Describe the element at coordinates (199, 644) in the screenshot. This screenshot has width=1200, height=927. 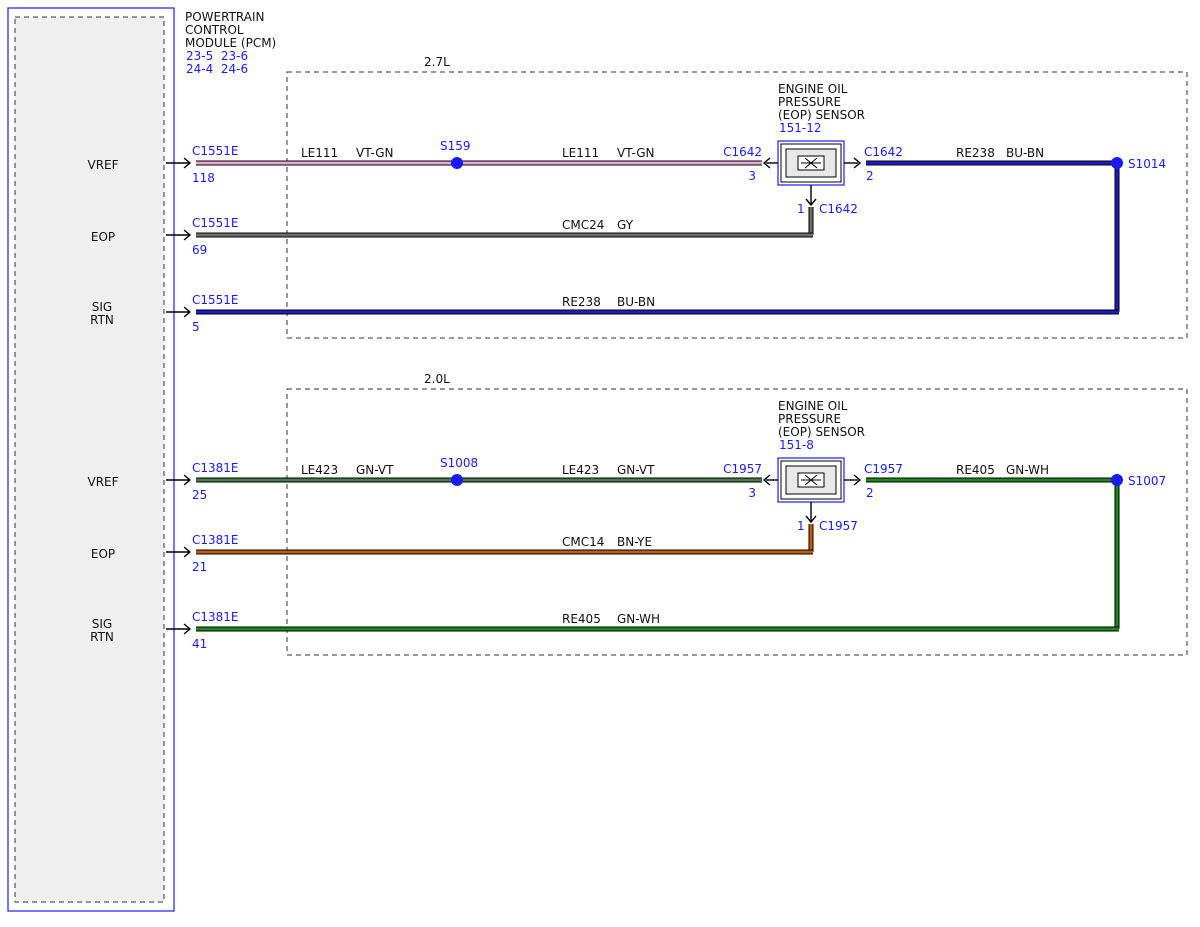
I see `pcm-pin-2: 41` at that location.